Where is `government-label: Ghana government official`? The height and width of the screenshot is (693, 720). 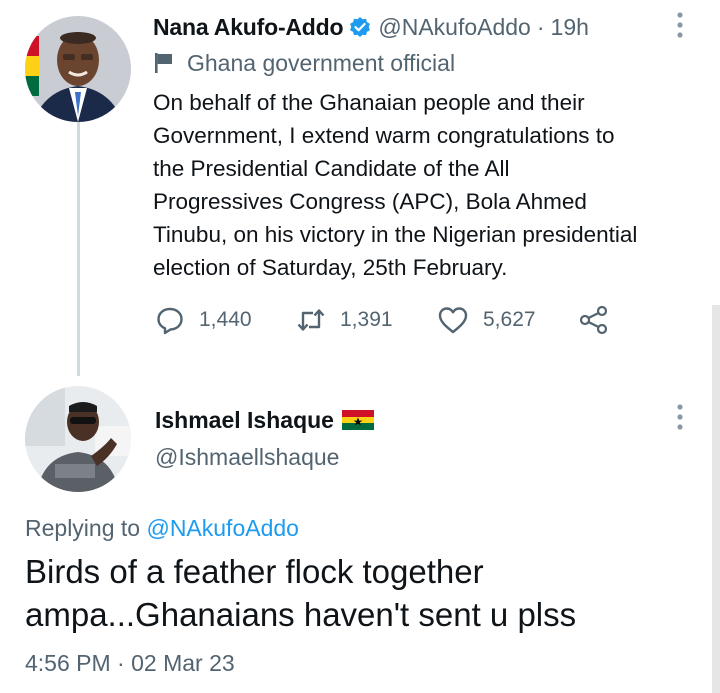
government-label: Ghana government official is located at coordinates (304, 63).